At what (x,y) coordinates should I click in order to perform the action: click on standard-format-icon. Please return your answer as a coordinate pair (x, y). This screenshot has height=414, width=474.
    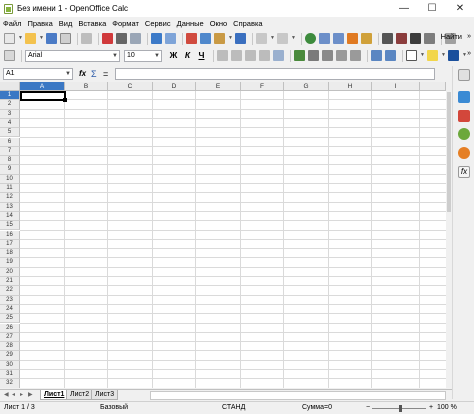
    Looking at the image, I should click on (327, 55).